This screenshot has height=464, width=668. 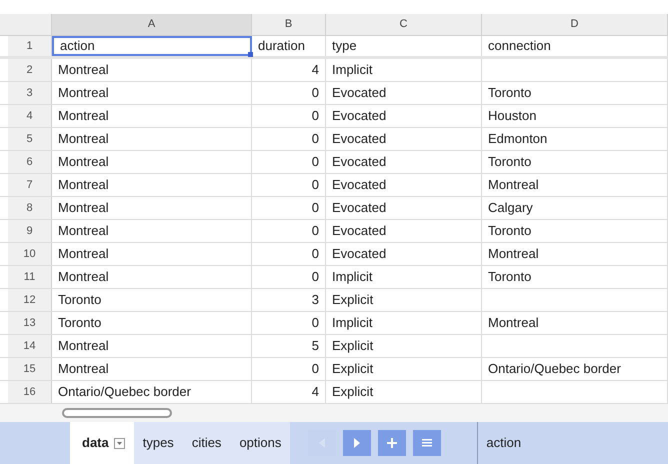 I want to click on table-cell: duration, so click(x=289, y=46).